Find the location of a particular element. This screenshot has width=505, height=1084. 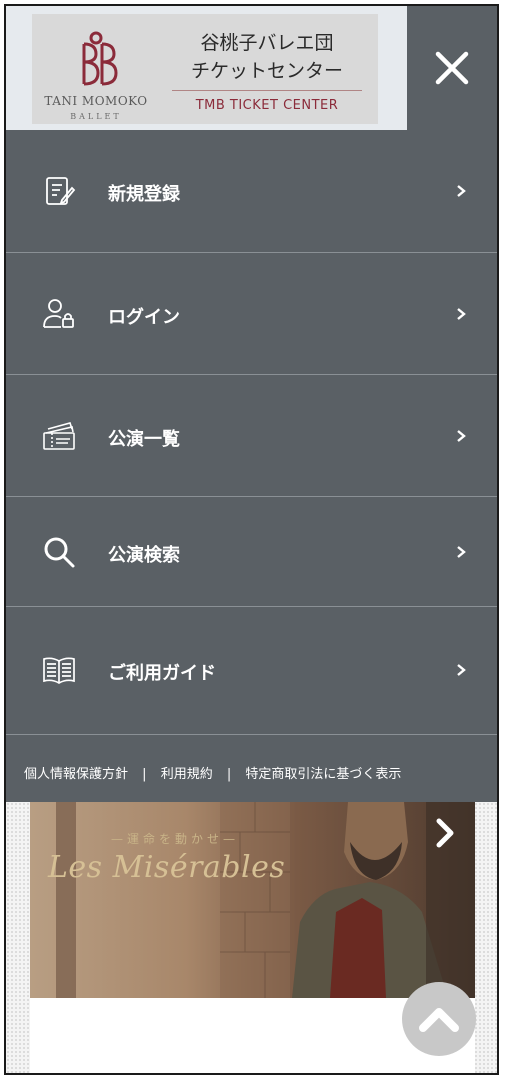

logo-title-en: TMB TICKET CENTER is located at coordinates (267, 105).